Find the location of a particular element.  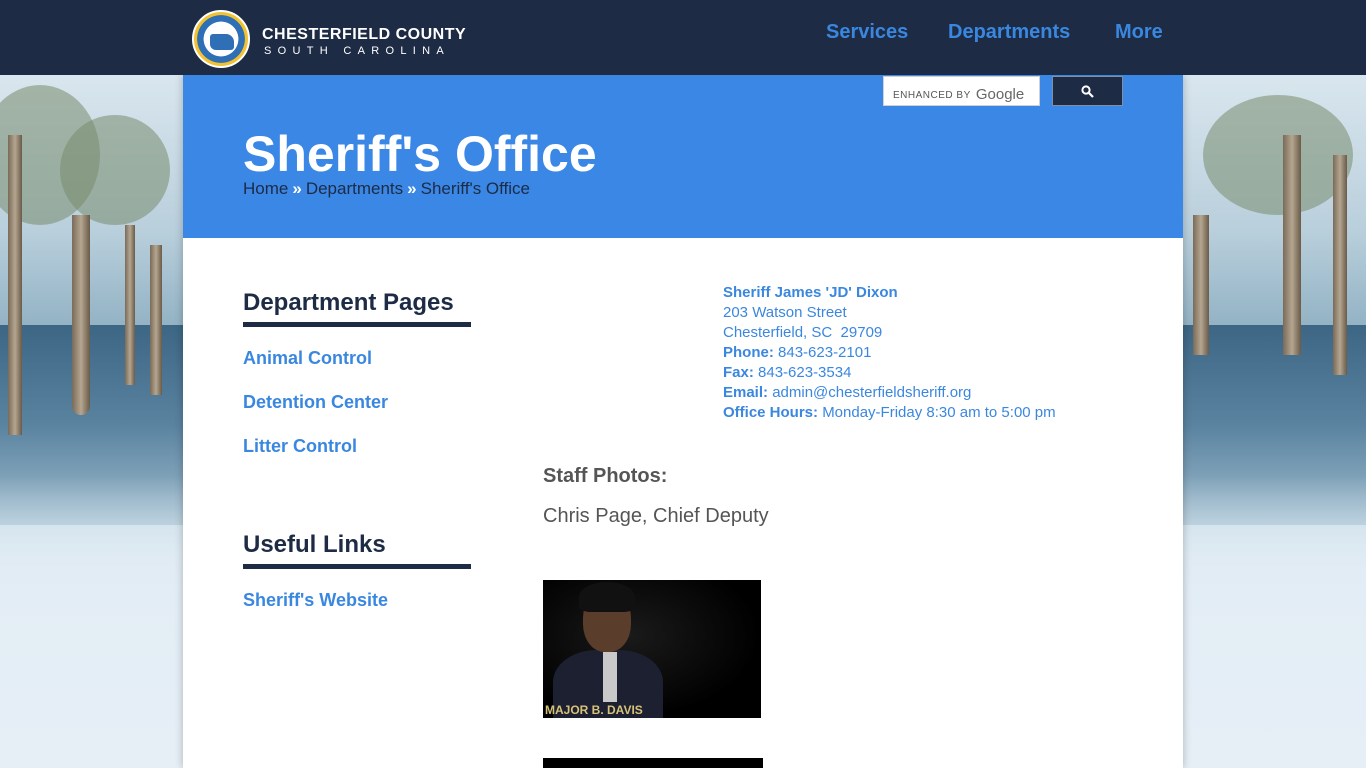

city-address: Chesterfield, SC 29709 is located at coordinates (803, 332).